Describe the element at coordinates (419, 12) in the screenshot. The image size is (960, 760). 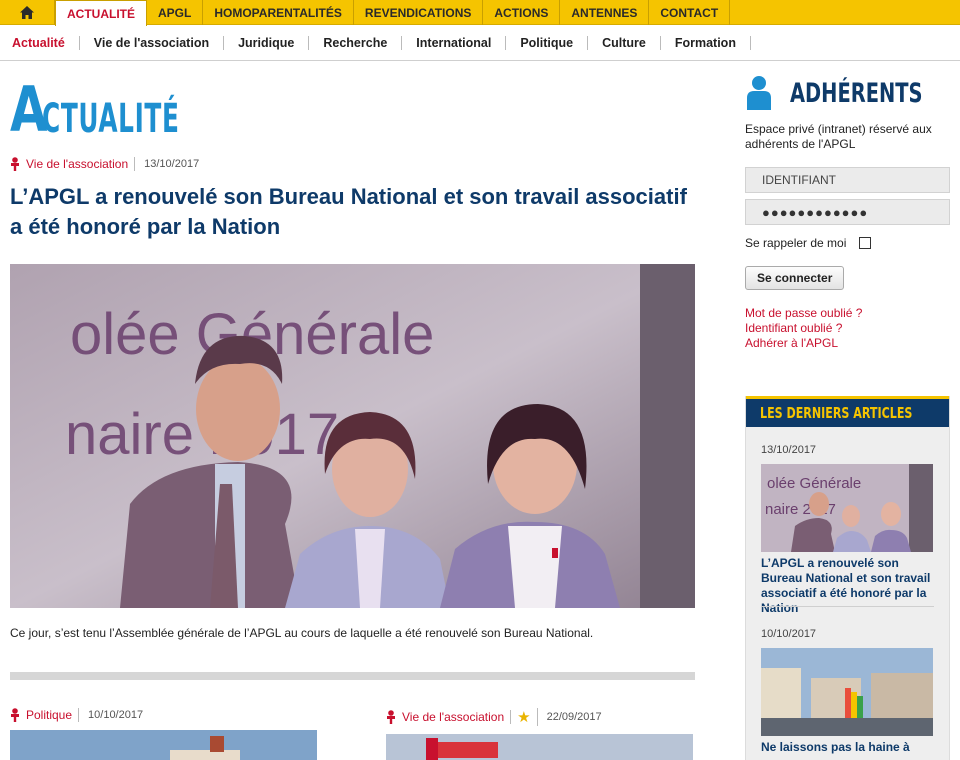
I see `topnav-item-revendications: REVENDICATIONS` at that location.